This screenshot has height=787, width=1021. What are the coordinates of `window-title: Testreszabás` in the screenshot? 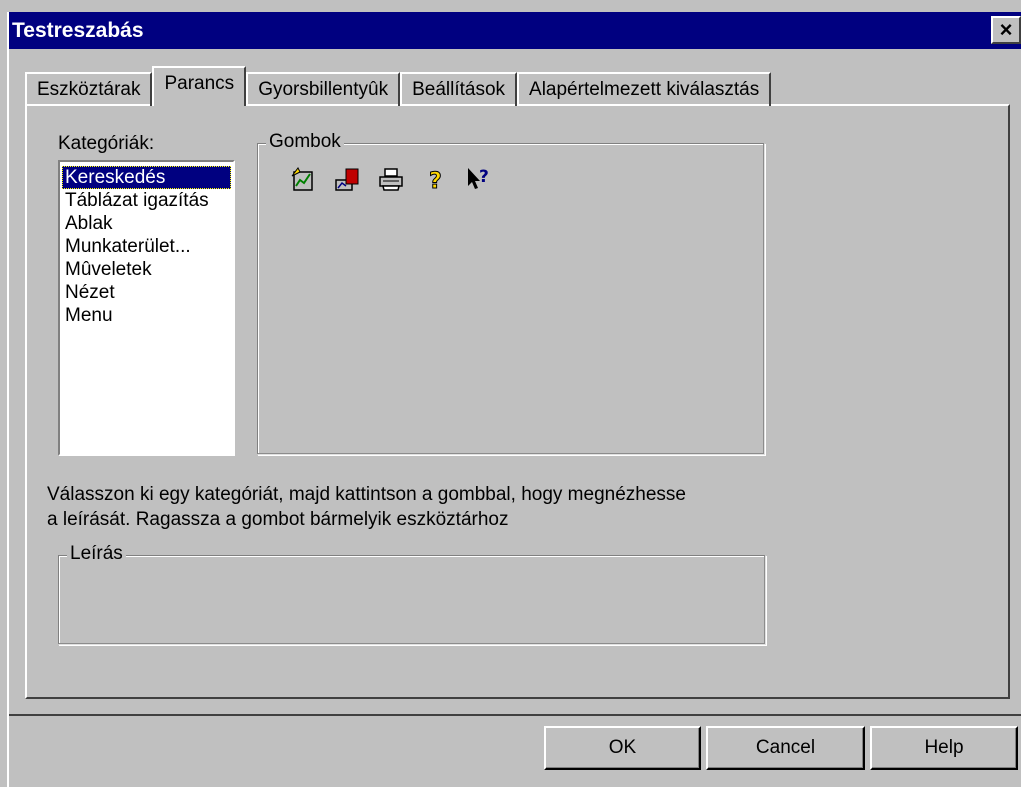 It's located at (78, 30).